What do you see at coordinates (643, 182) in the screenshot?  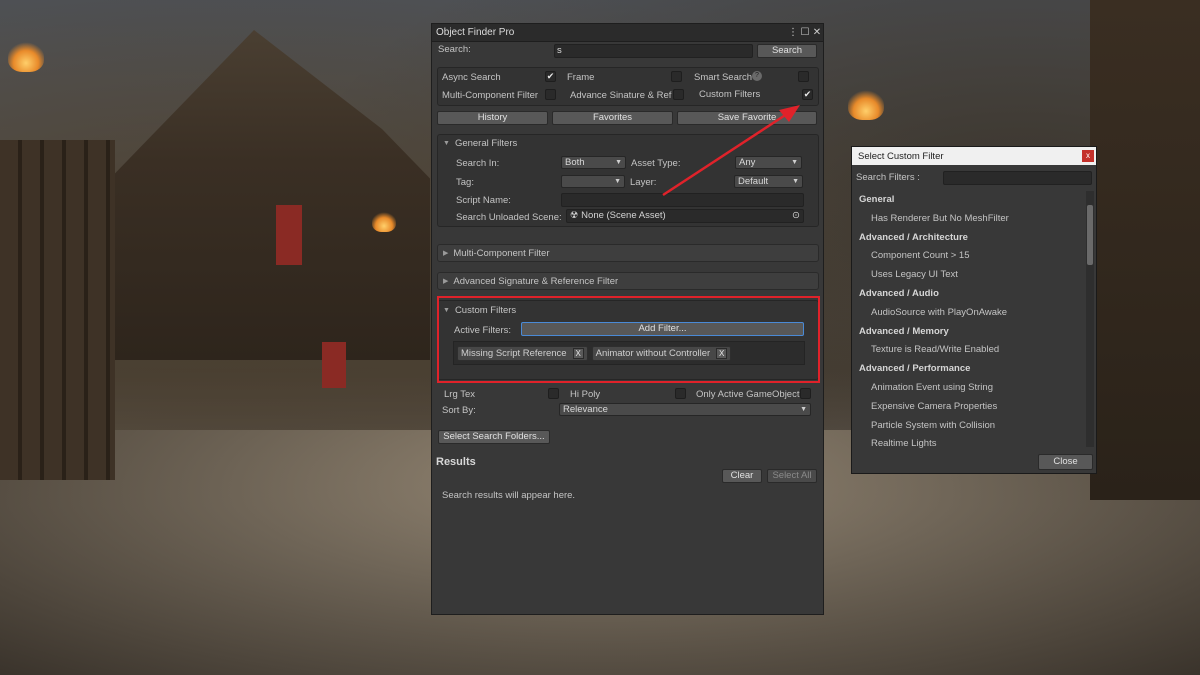 I see `layer-label: Layer:` at bounding box center [643, 182].